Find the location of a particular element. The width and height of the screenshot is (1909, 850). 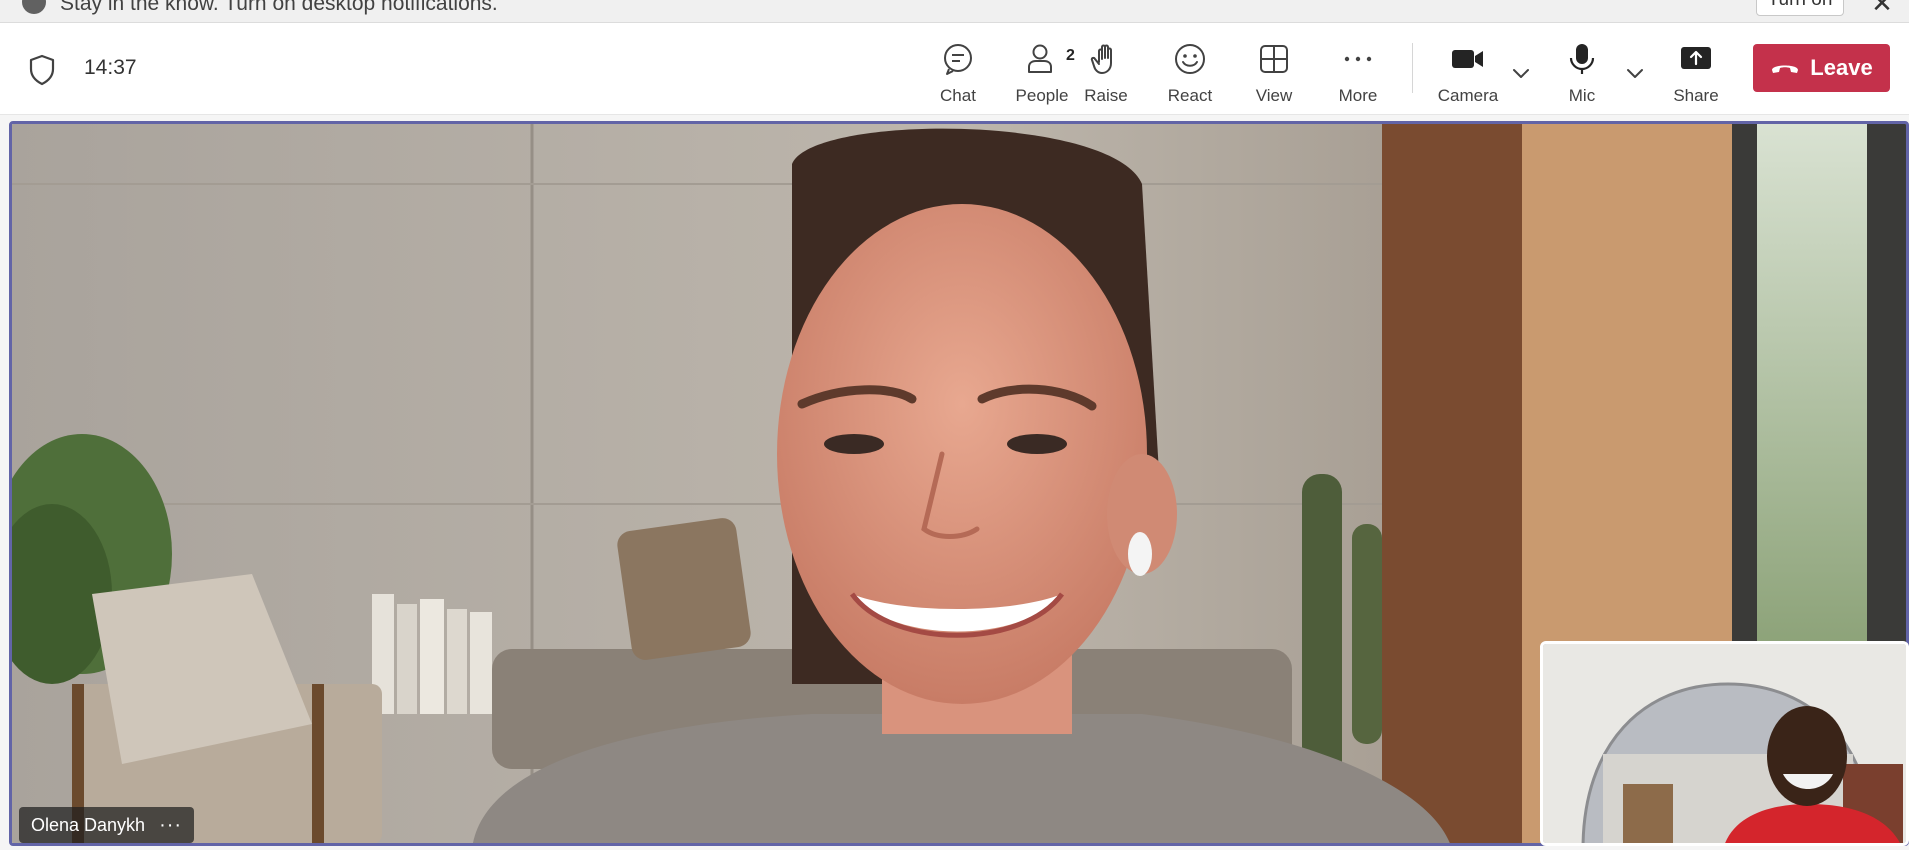

grid-view-icon is located at coordinates (1274, 59).